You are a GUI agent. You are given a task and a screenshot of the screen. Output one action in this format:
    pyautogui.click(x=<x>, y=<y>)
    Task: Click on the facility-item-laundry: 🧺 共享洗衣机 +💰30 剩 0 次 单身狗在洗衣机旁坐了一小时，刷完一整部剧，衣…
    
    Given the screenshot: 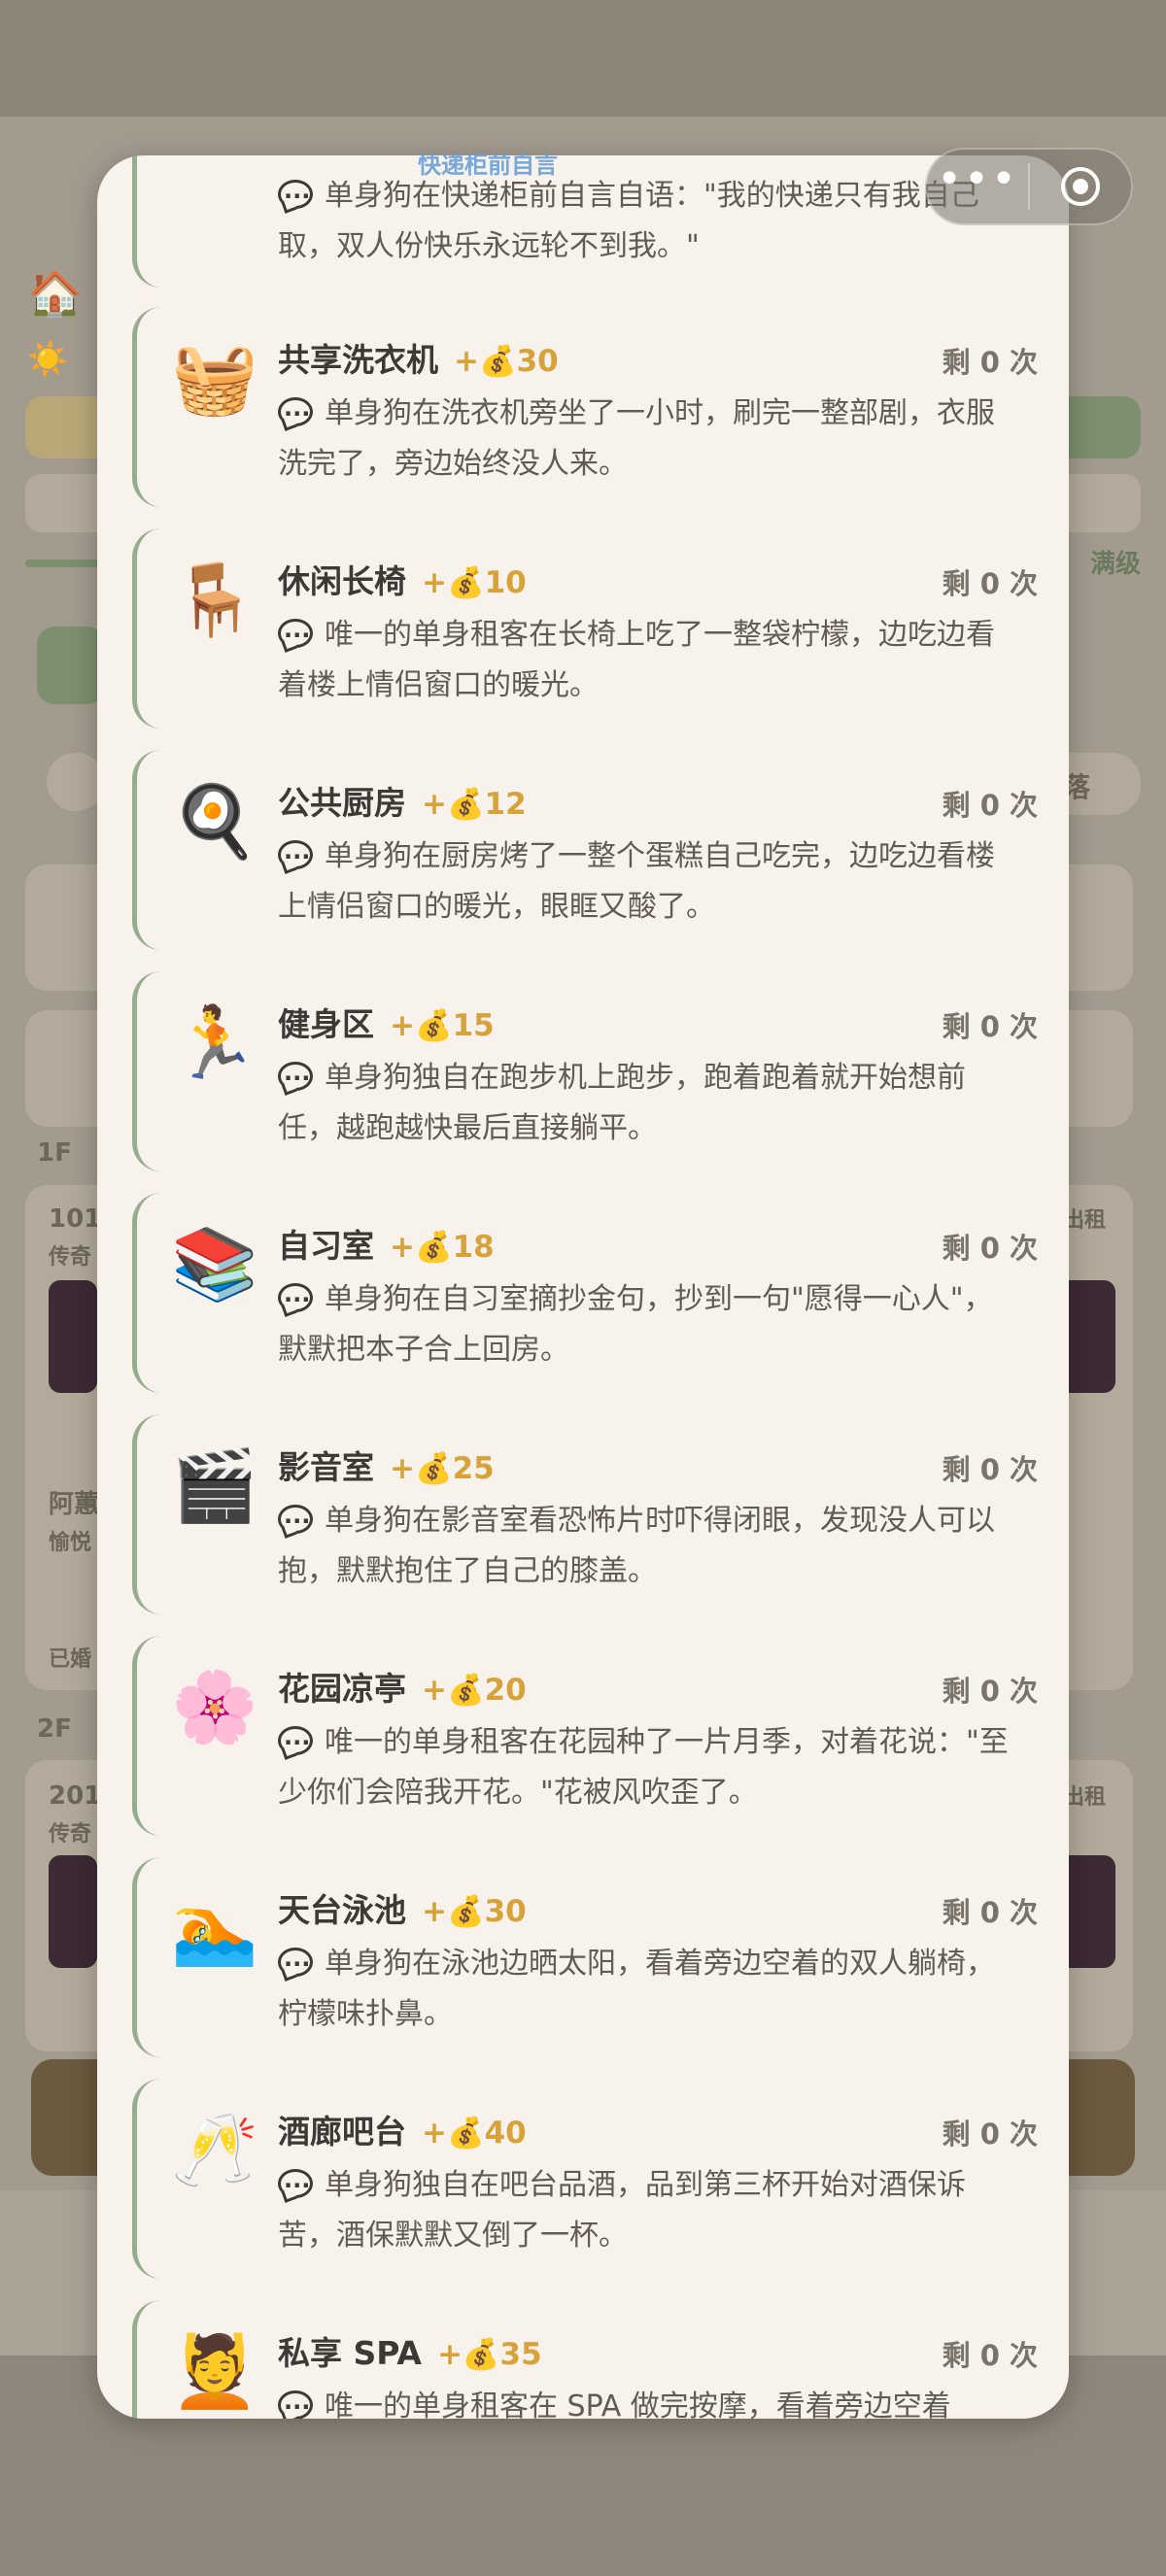 What is the action you would take?
    pyautogui.click(x=589, y=417)
    